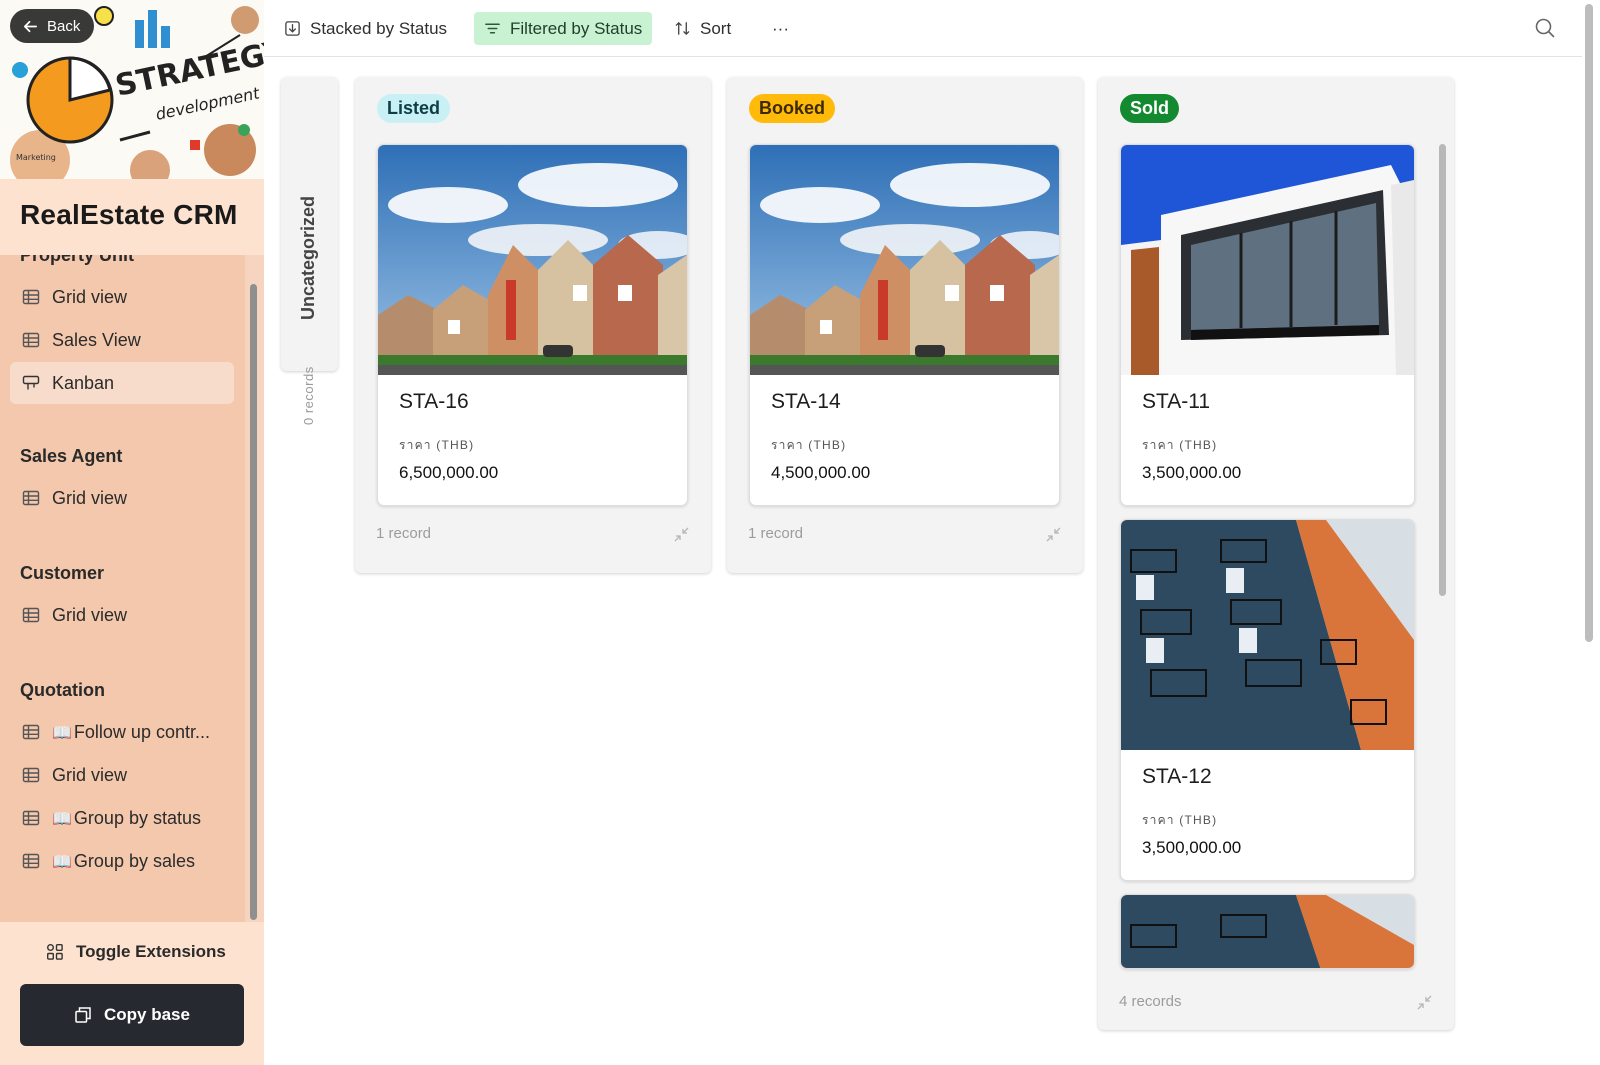  What do you see at coordinates (309, 251) in the screenshot?
I see `uncategorized-stack: Uncategorized 0 records` at bounding box center [309, 251].